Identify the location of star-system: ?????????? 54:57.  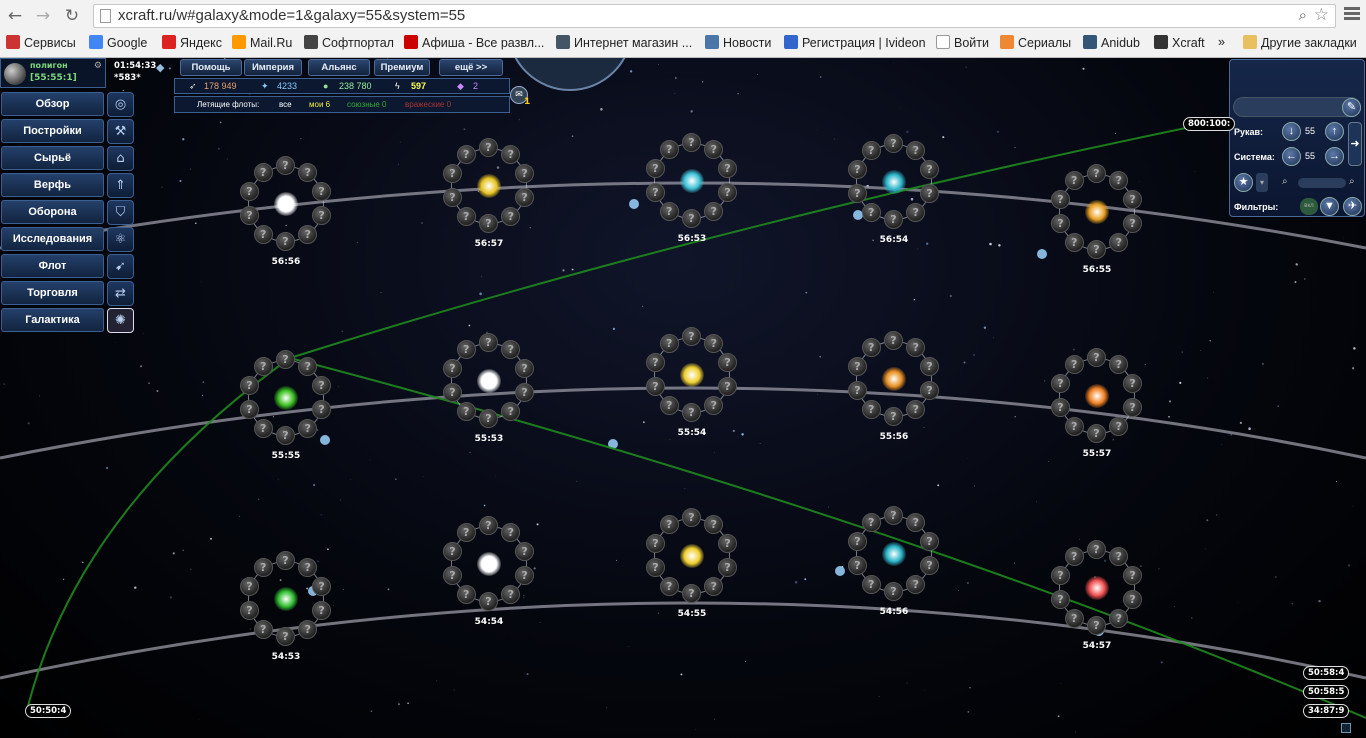
(1097, 595).